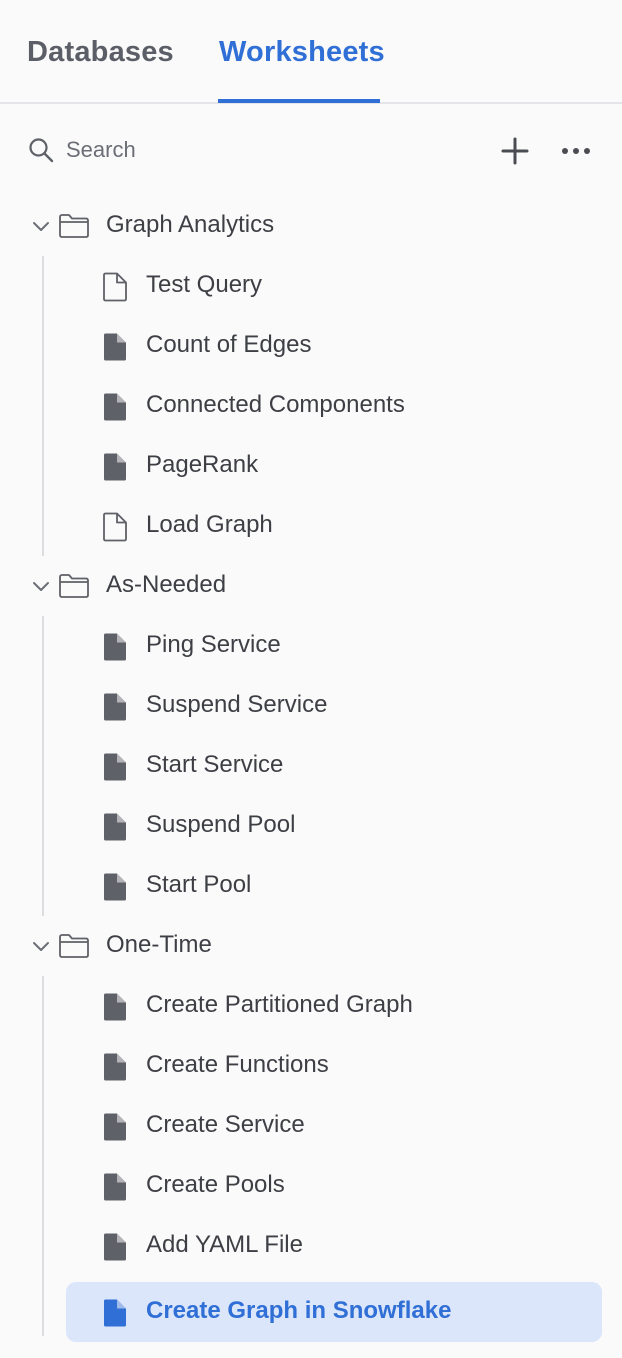  I want to click on worksheet-item: Create Service, so click(311, 1126).